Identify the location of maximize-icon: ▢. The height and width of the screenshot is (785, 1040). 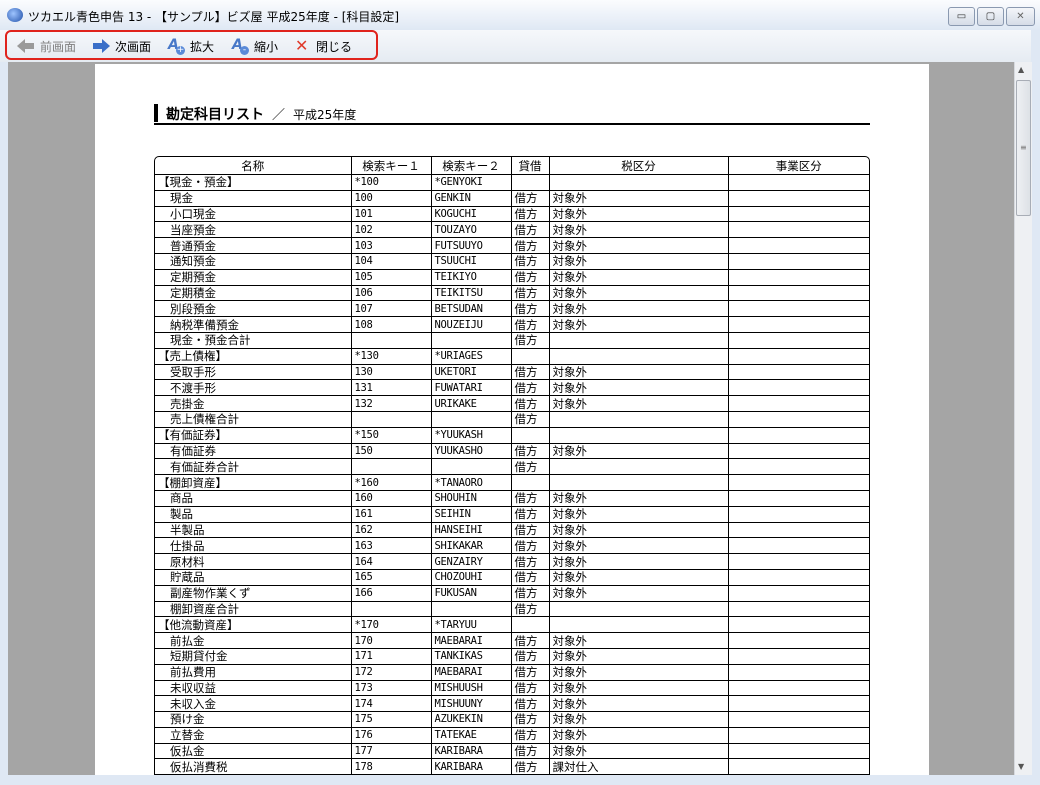
(990, 16).